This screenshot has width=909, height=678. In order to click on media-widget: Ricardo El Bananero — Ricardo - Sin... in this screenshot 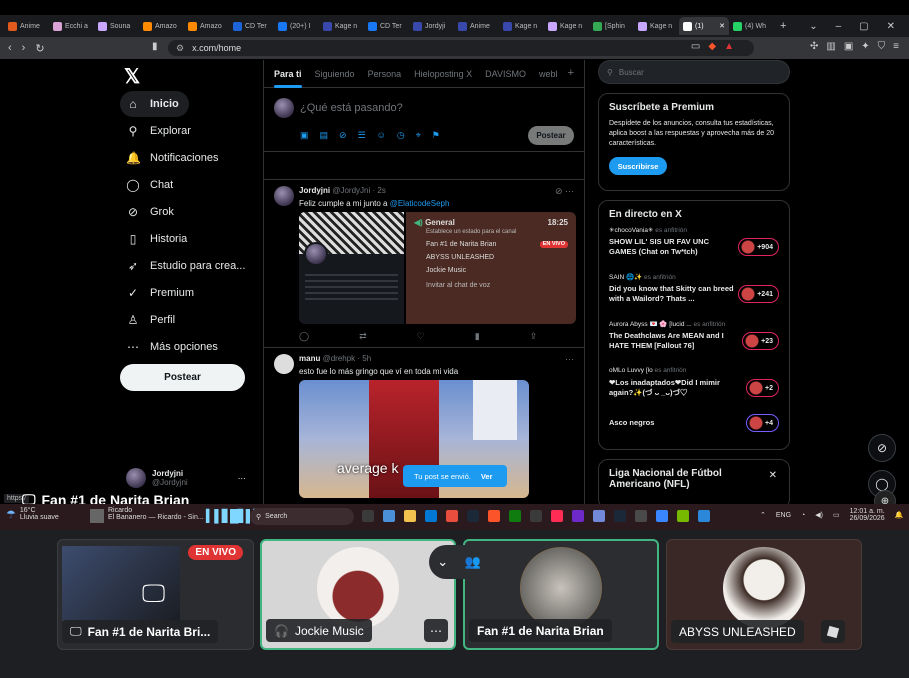, I will do `click(147, 515)`.